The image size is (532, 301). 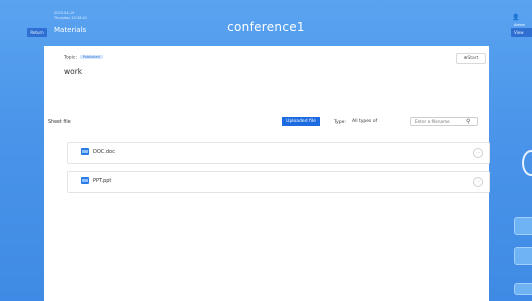 What do you see at coordinates (37, 32) in the screenshot?
I see `back-button: Return` at bounding box center [37, 32].